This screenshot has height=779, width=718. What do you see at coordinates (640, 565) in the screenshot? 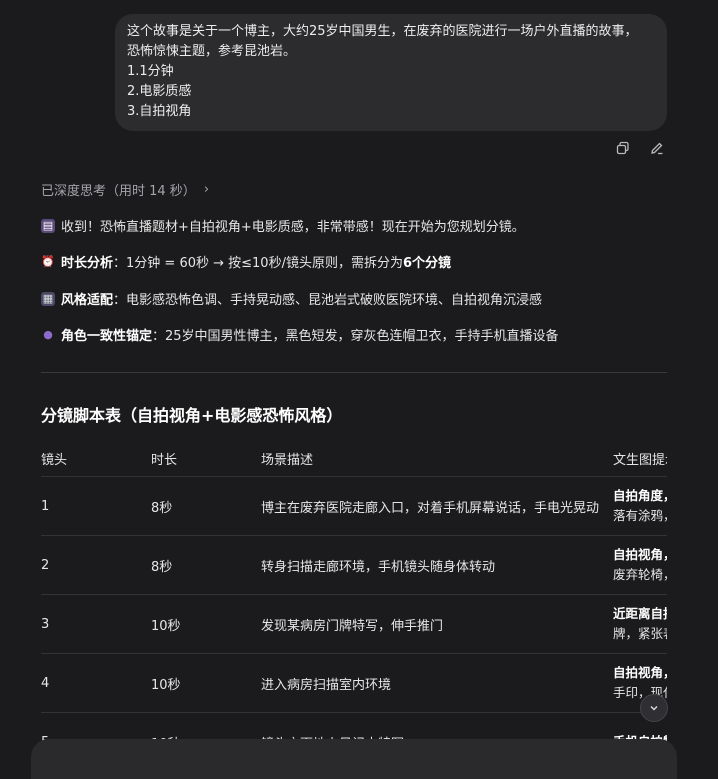
I see `cell-prompt: 自拍视角， 废弃轮椅，` at bounding box center [640, 565].